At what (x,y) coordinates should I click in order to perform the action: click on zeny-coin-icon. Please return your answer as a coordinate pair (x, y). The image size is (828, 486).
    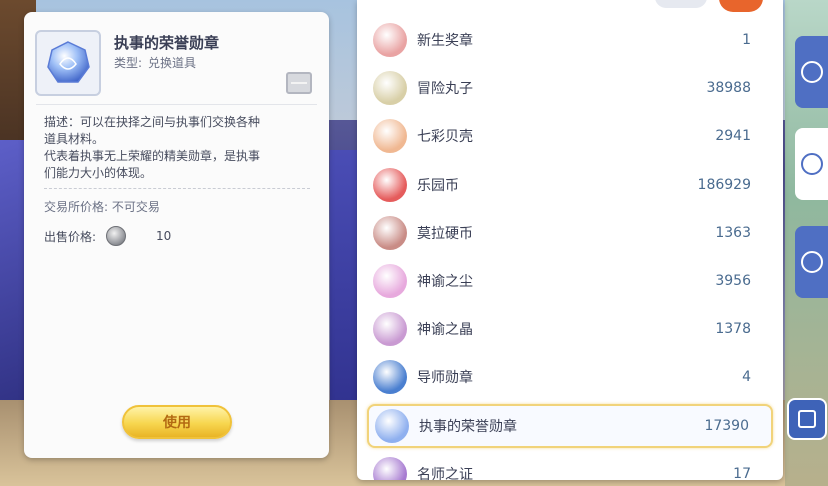
    Looking at the image, I should click on (116, 236).